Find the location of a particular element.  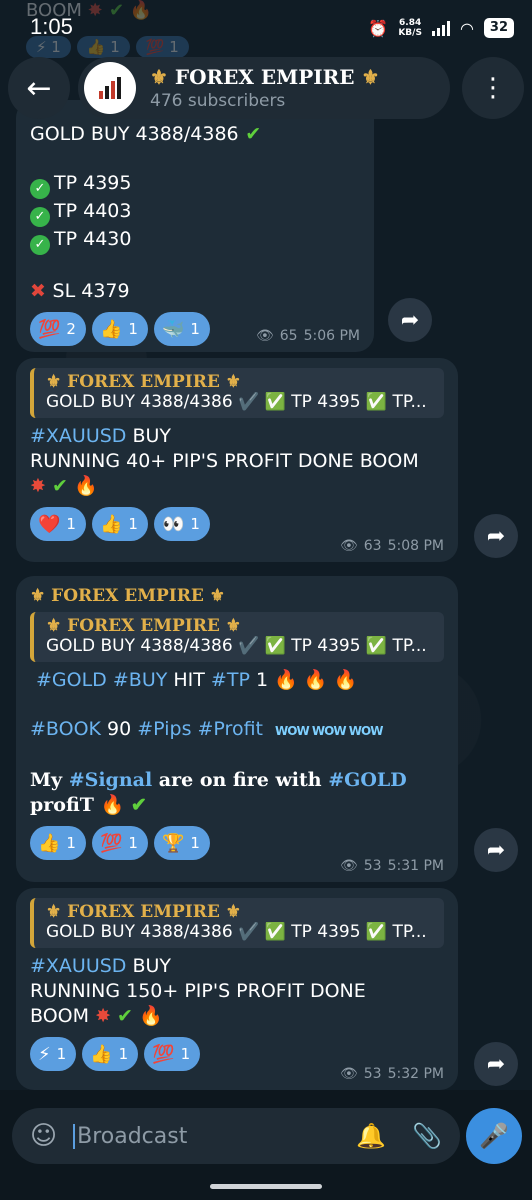

message-text-part: HIT is located at coordinates (189, 680).